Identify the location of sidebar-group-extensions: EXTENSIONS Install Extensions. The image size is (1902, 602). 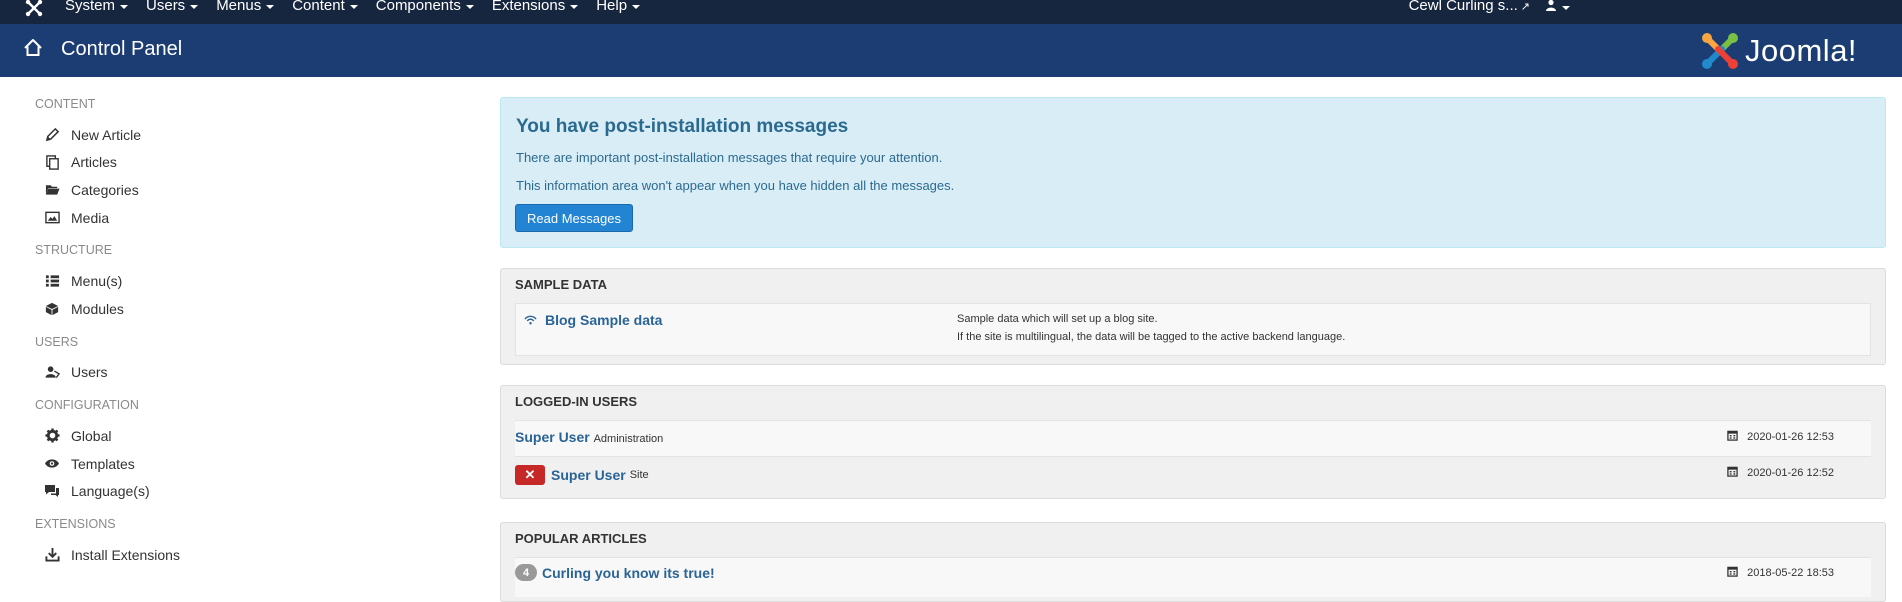
(185, 543).